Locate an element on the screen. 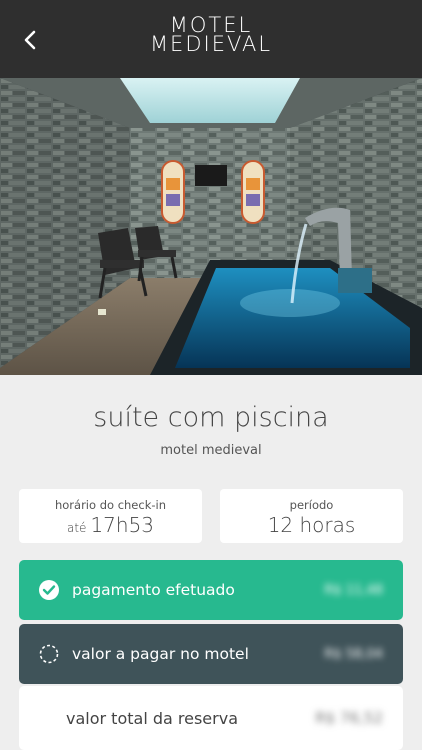  dashed-circle-icon is located at coordinates (49, 654).